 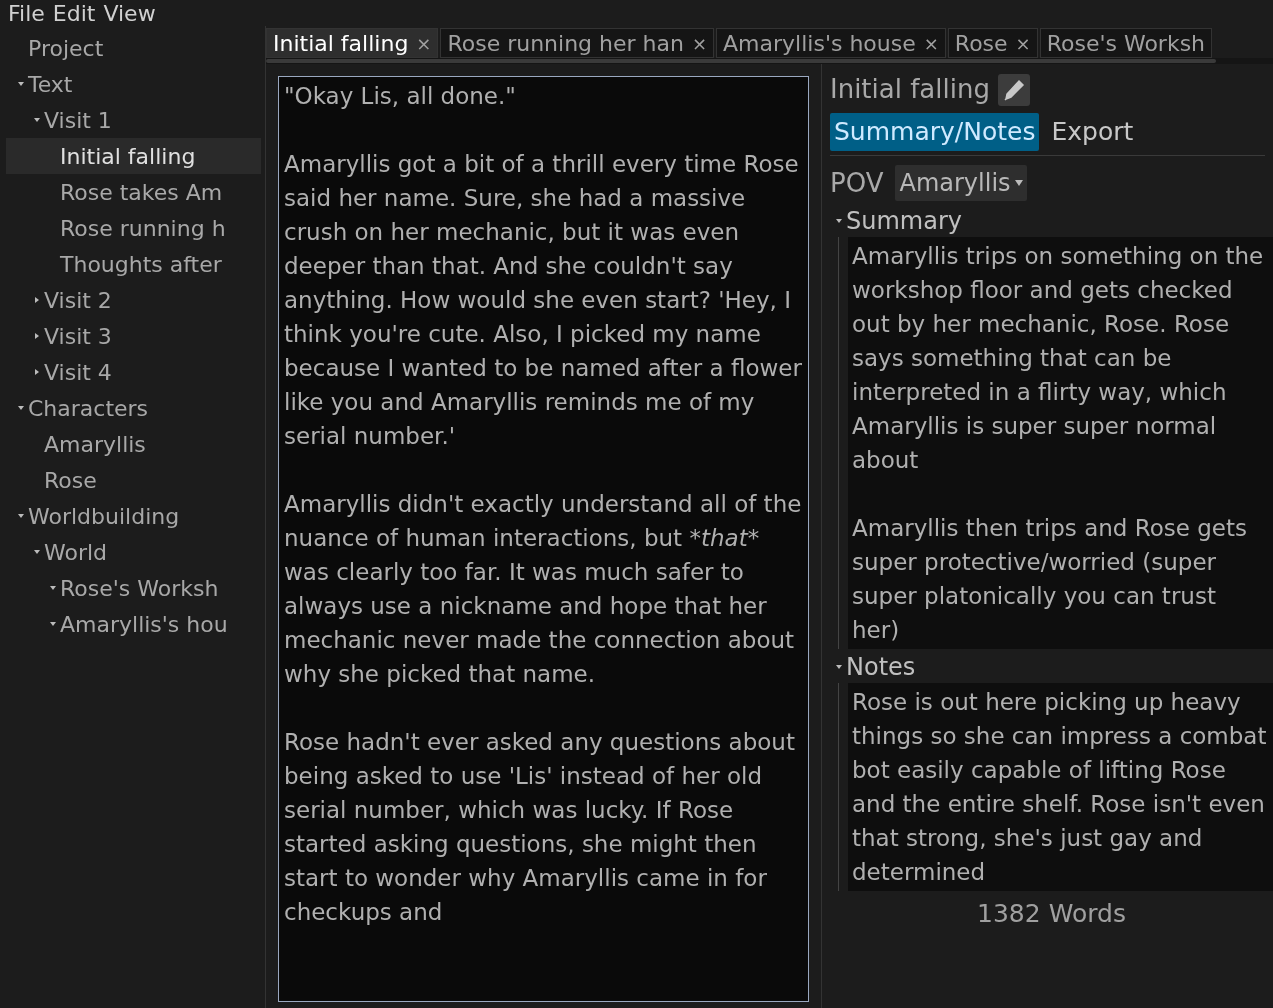 I want to click on tree-item: Thoughts after, so click(x=133, y=264).